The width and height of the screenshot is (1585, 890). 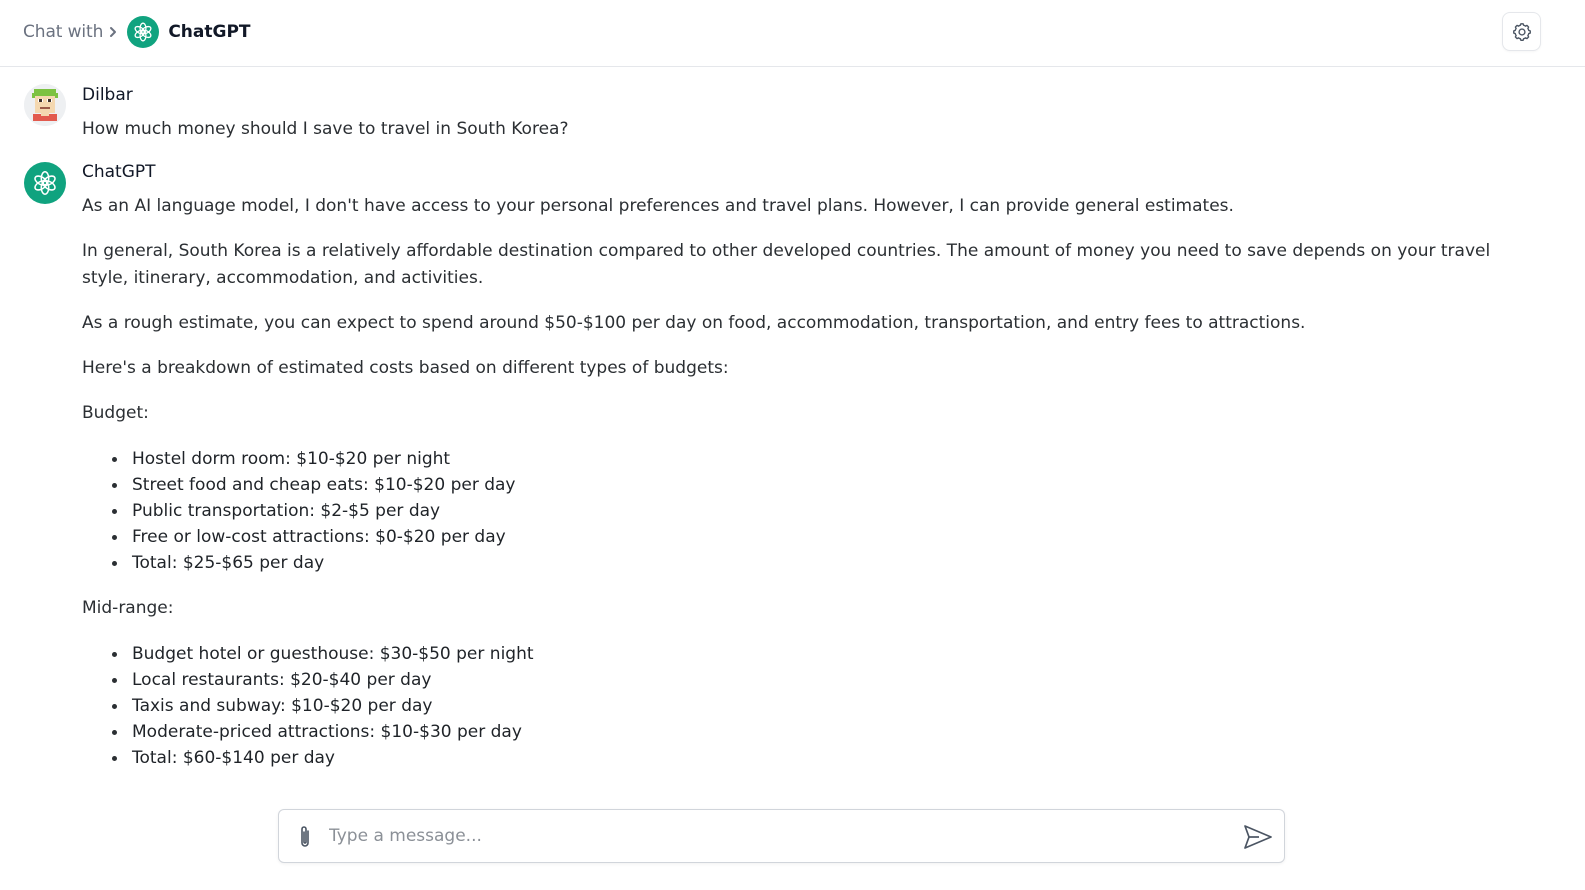 I want to click on top-bar: Chat with ChatGPT, so click(x=792, y=33).